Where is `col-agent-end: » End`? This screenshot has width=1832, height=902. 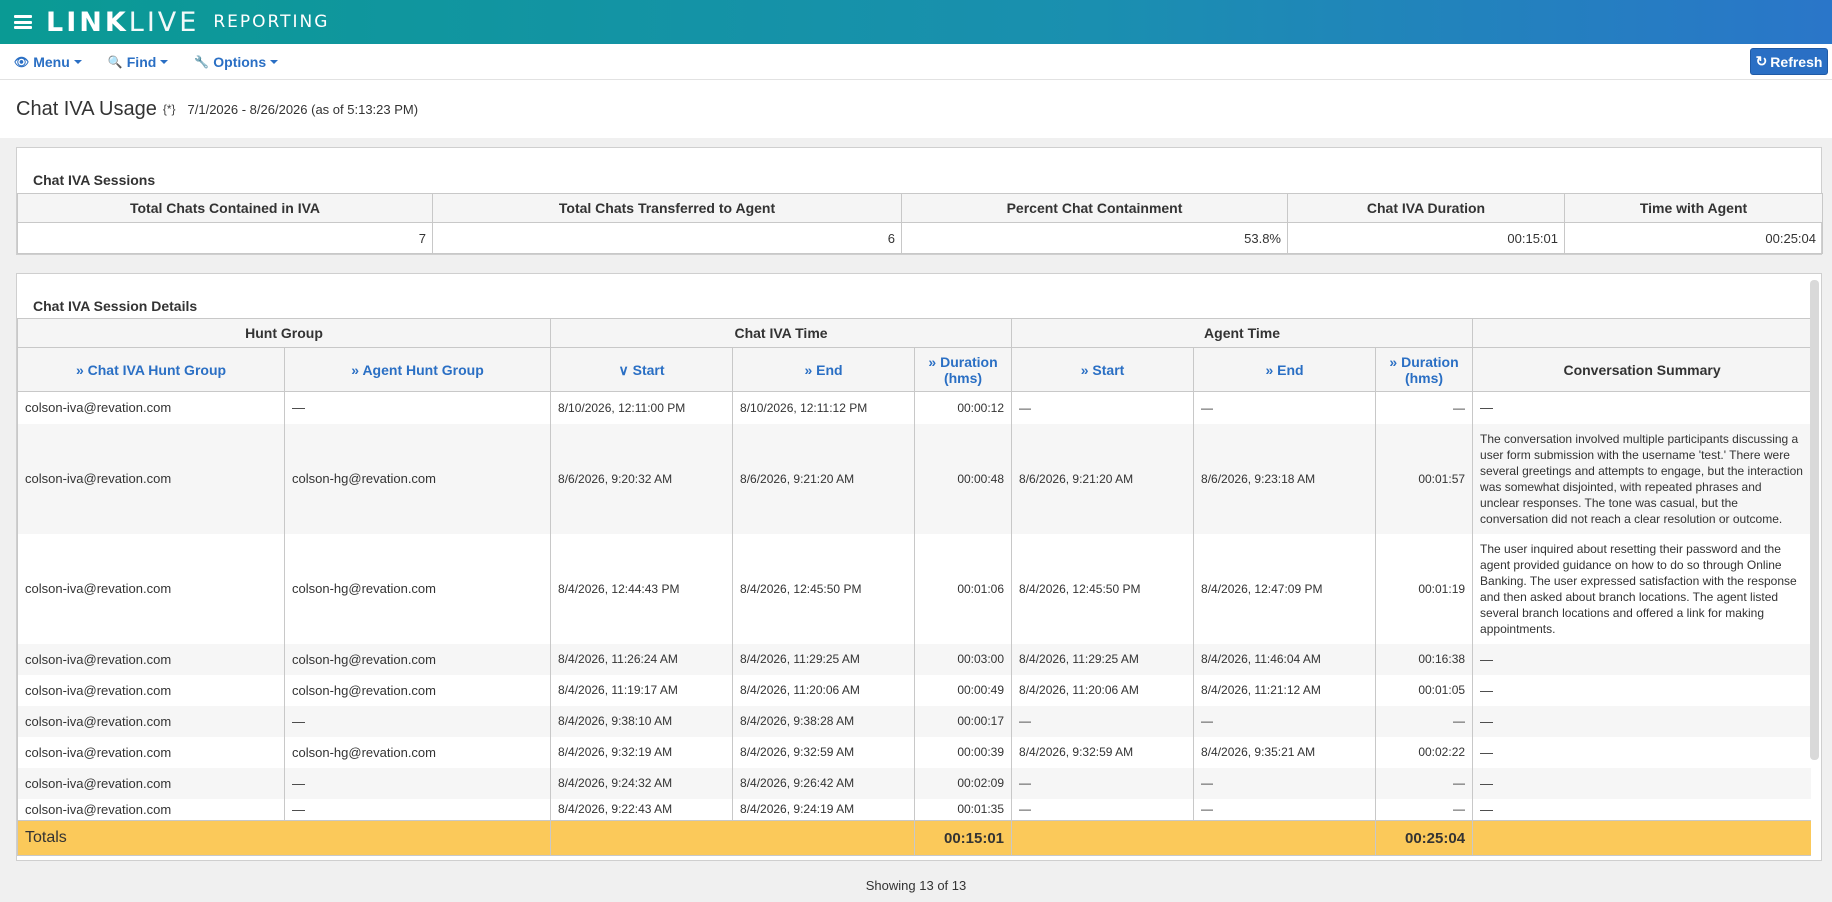
col-agent-end: » End is located at coordinates (1285, 369).